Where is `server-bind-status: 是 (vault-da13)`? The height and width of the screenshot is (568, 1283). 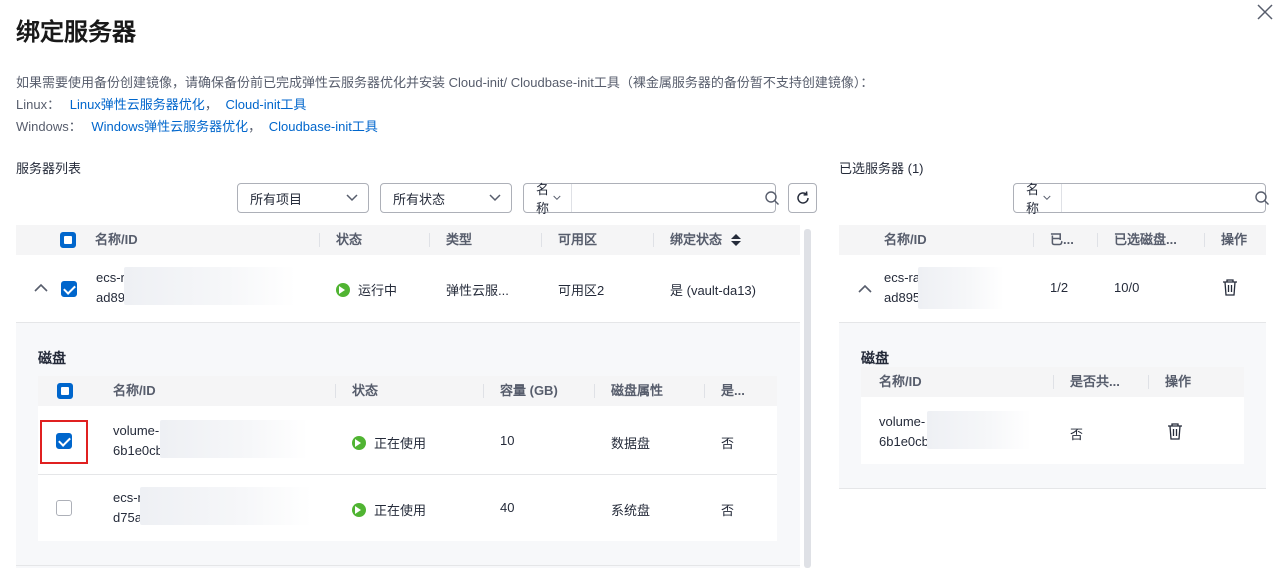 server-bind-status: 是 (vault-da13) is located at coordinates (713, 290).